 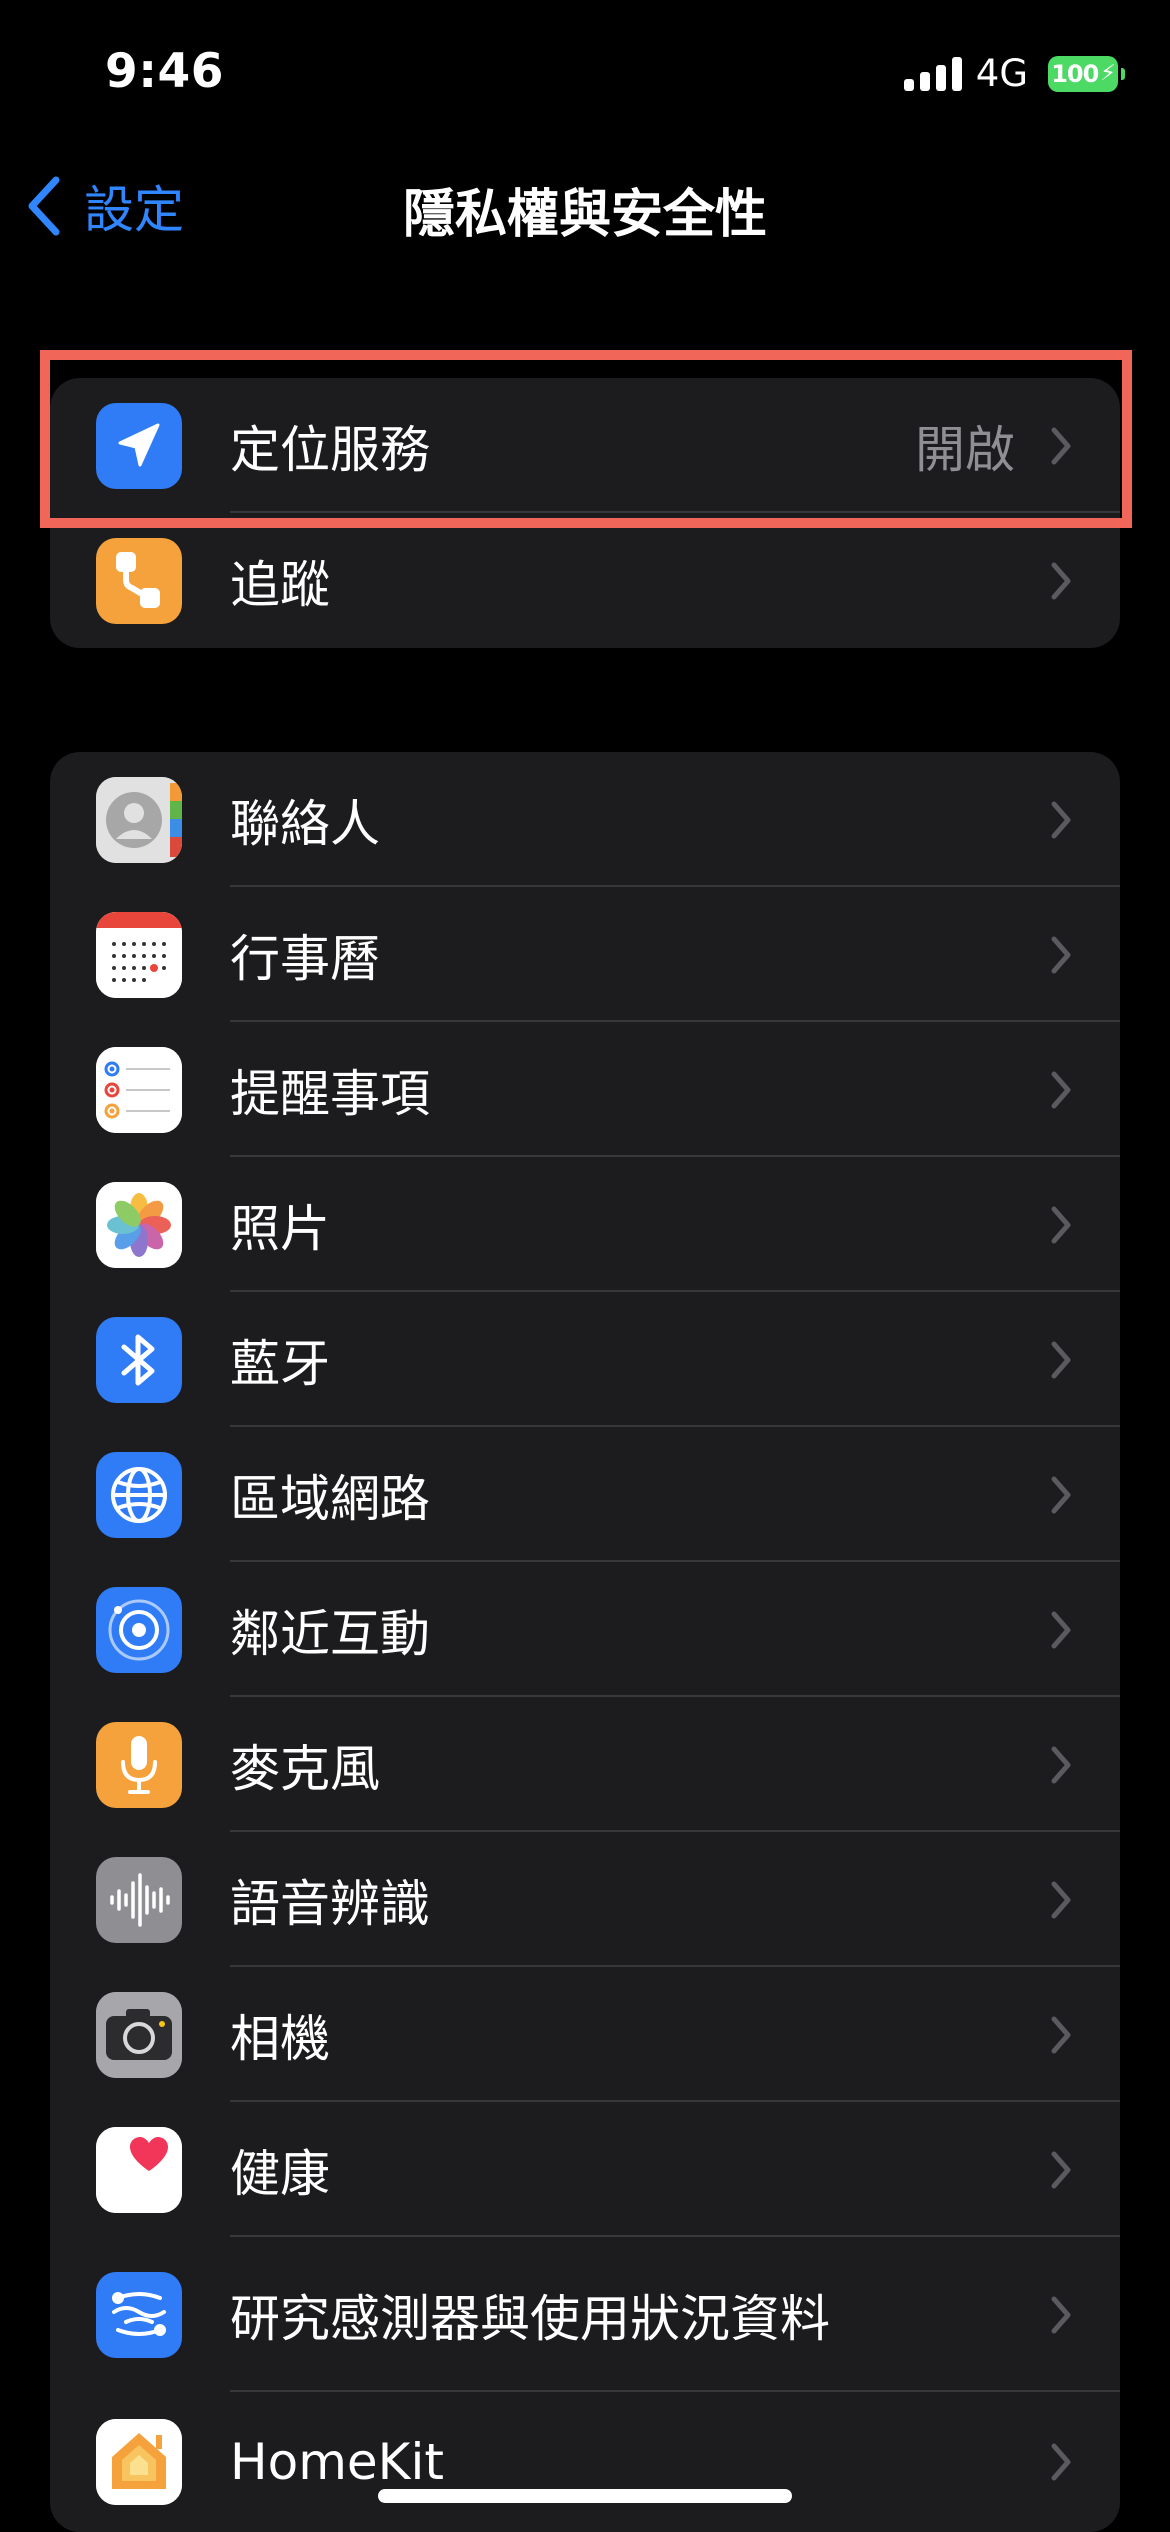 What do you see at coordinates (330, 1093) in the screenshot?
I see `row-label: 提醒事項` at bounding box center [330, 1093].